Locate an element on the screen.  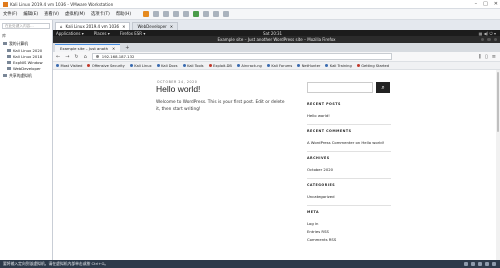
usb-icon is located at coordinates (487, 264).